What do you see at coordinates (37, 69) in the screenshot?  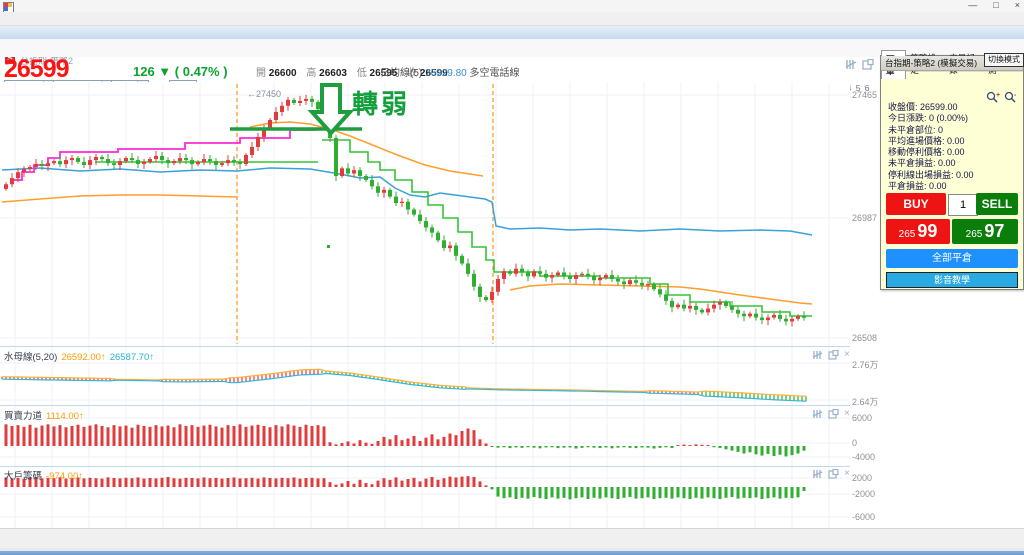 I see `last-price: 26599` at bounding box center [37, 69].